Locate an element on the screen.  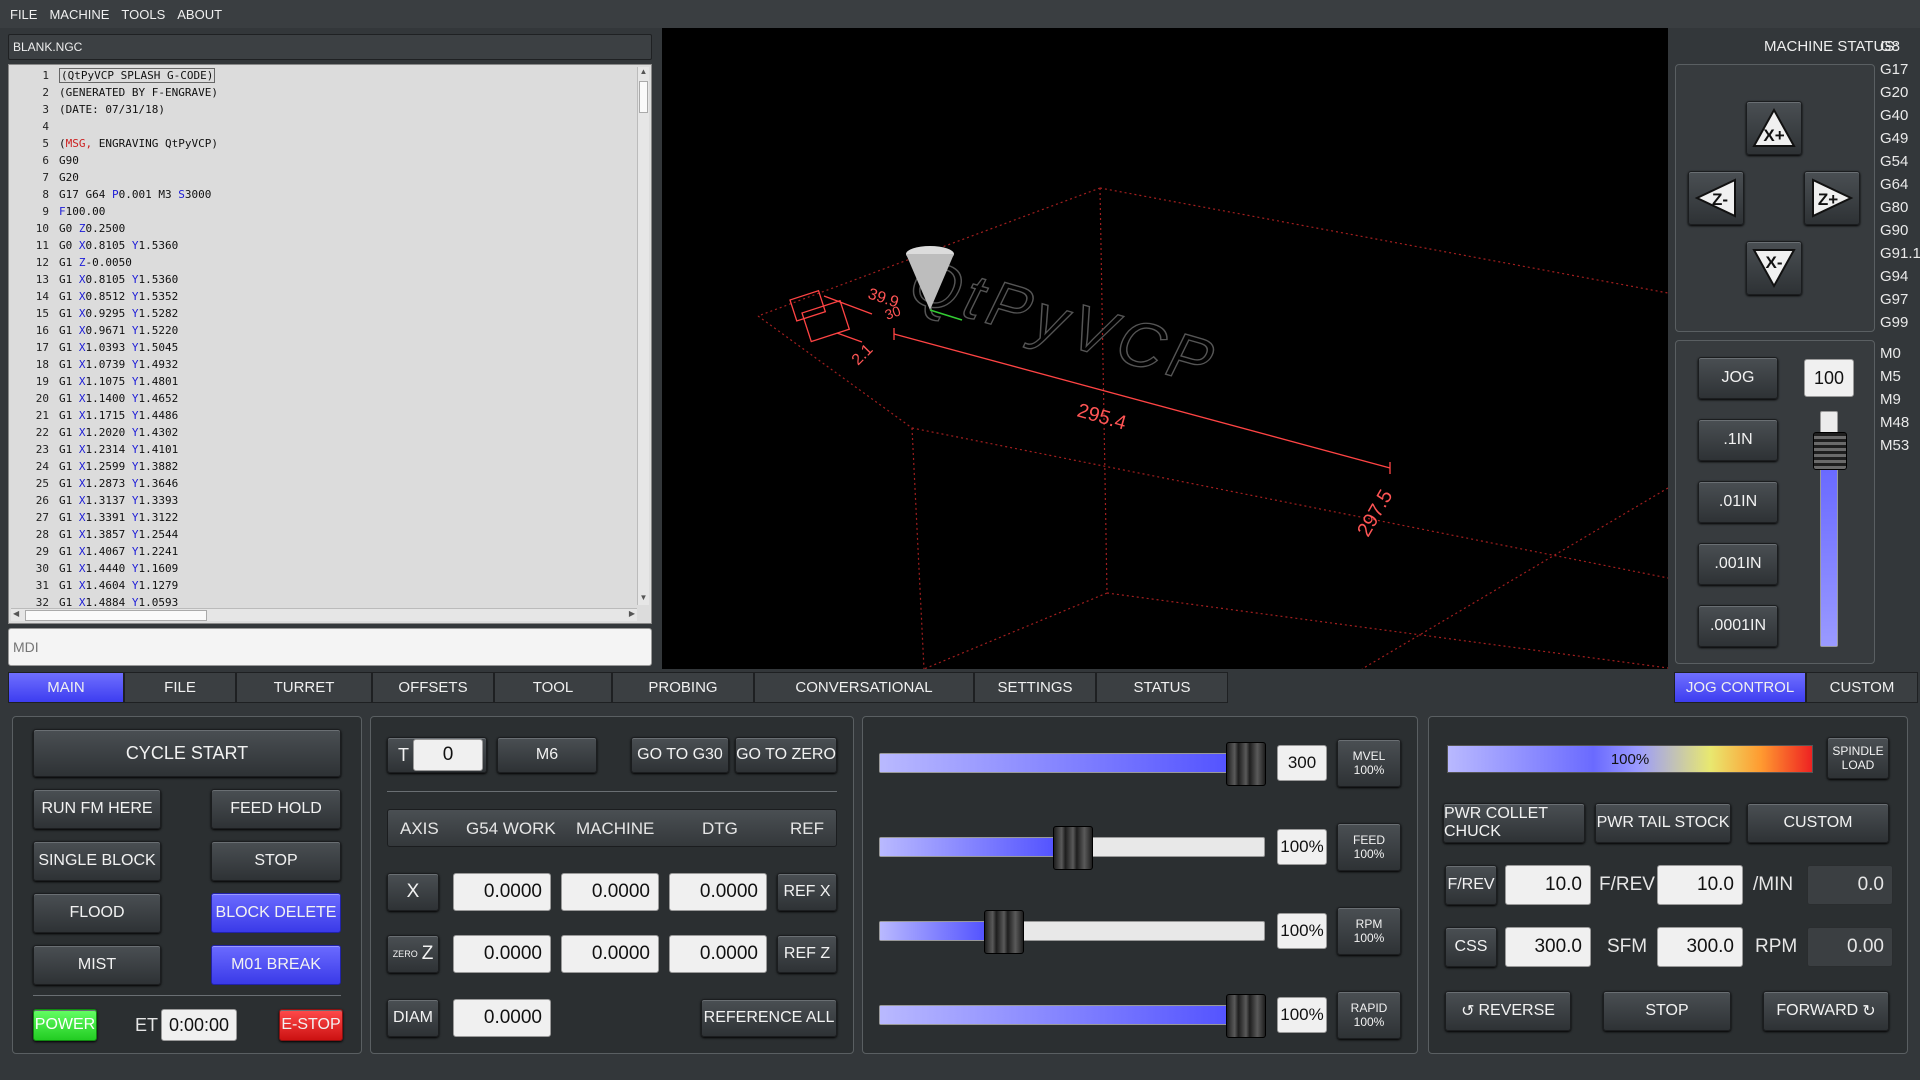
code-token: 1.3393 is located at coordinates (158, 500).